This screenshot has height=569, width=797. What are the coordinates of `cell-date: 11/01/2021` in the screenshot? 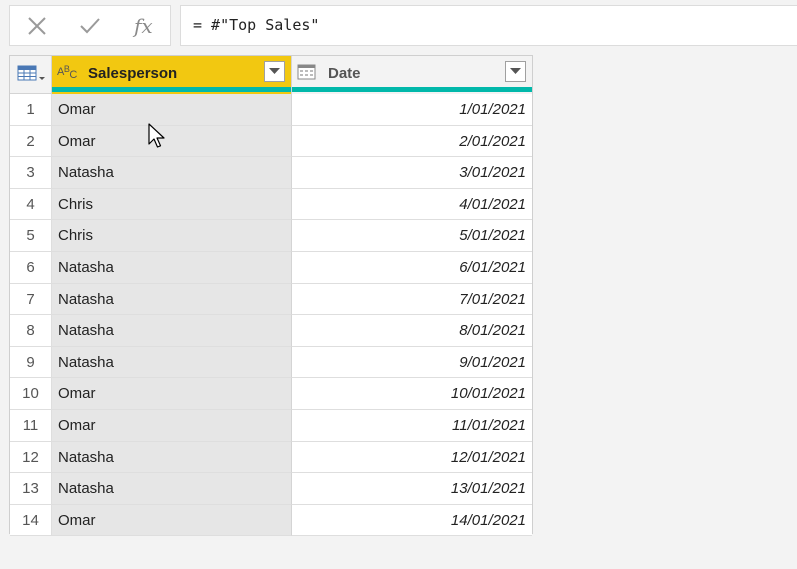 It's located at (412, 426).